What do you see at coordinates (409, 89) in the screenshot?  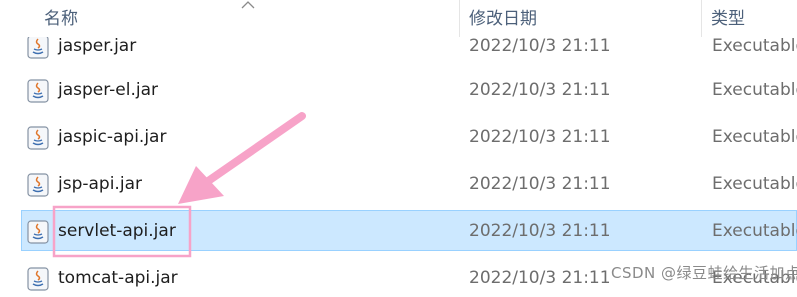 I see `file-row-jasper-el: jasper-el.jar 2022/10/3 21:11 Executable` at bounding box center [409, 89].